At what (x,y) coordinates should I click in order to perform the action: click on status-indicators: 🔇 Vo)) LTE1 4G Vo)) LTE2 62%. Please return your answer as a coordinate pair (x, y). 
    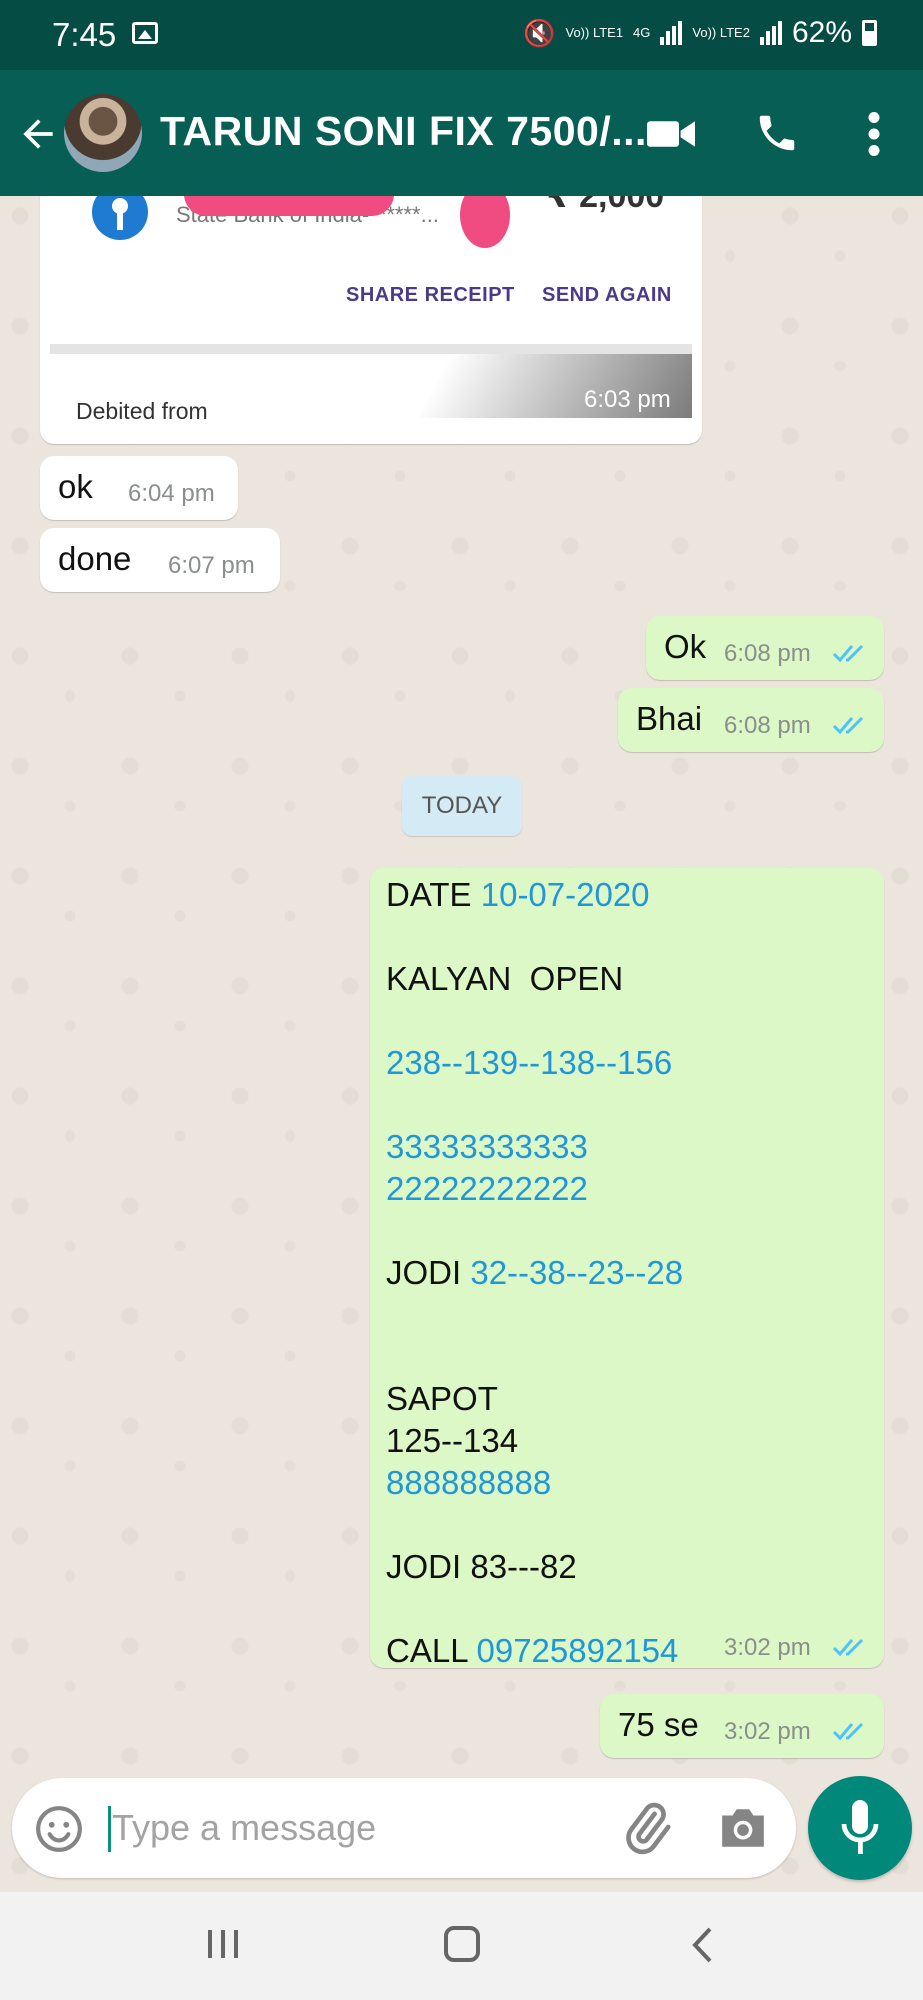
    Looking at the image, I should click on (700, 33).